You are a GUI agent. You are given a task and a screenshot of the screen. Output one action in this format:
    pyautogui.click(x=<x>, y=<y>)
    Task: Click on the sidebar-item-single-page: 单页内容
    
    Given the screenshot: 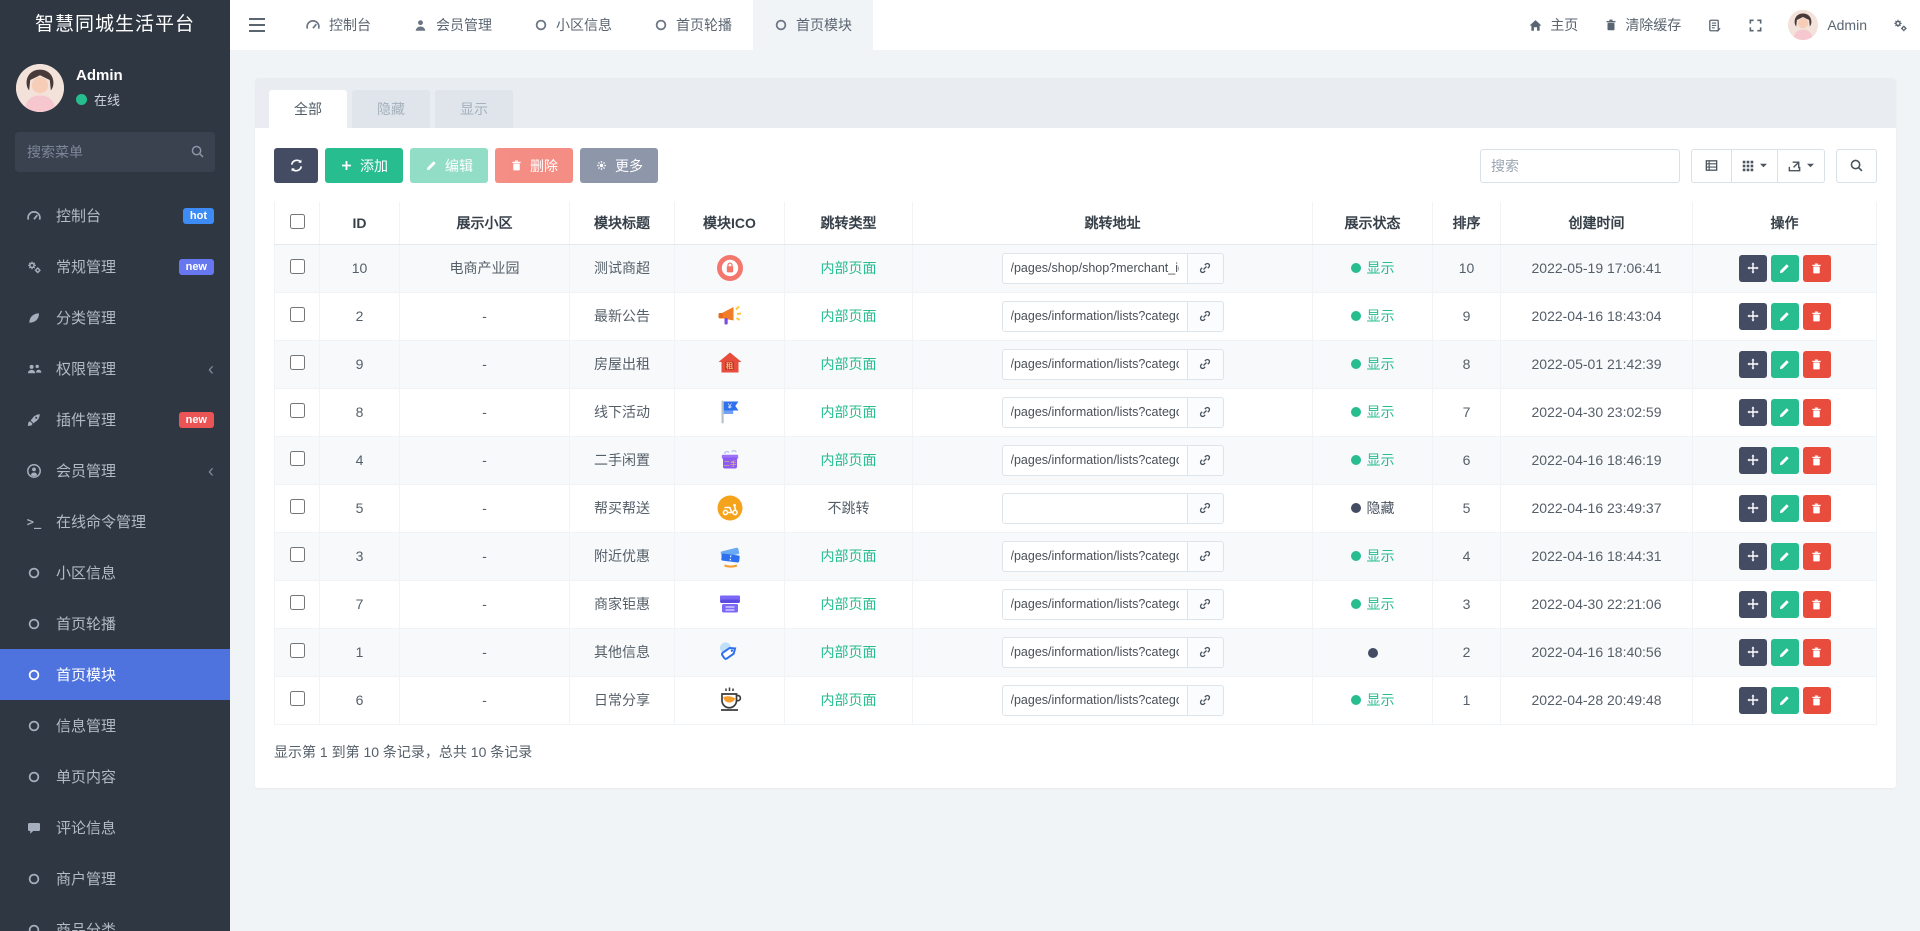 What is the action you would take?
    pyautogui.click(x=115, y=776)
    